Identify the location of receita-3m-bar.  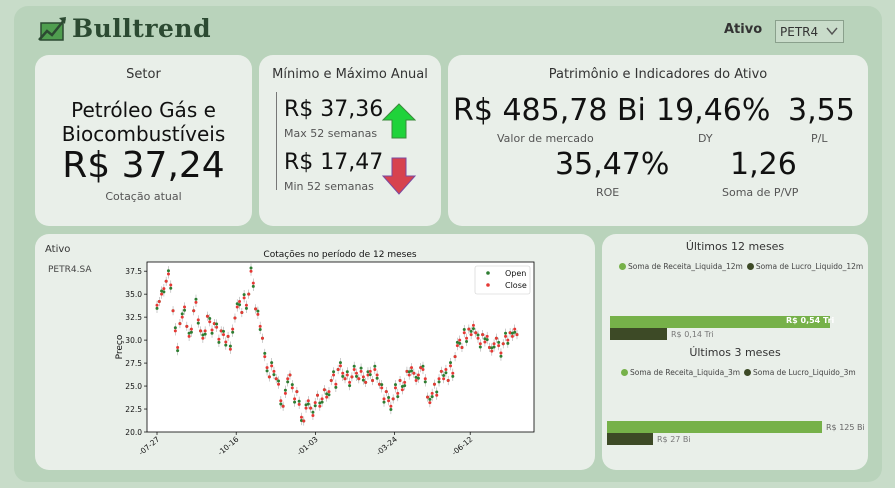
(714, 427).